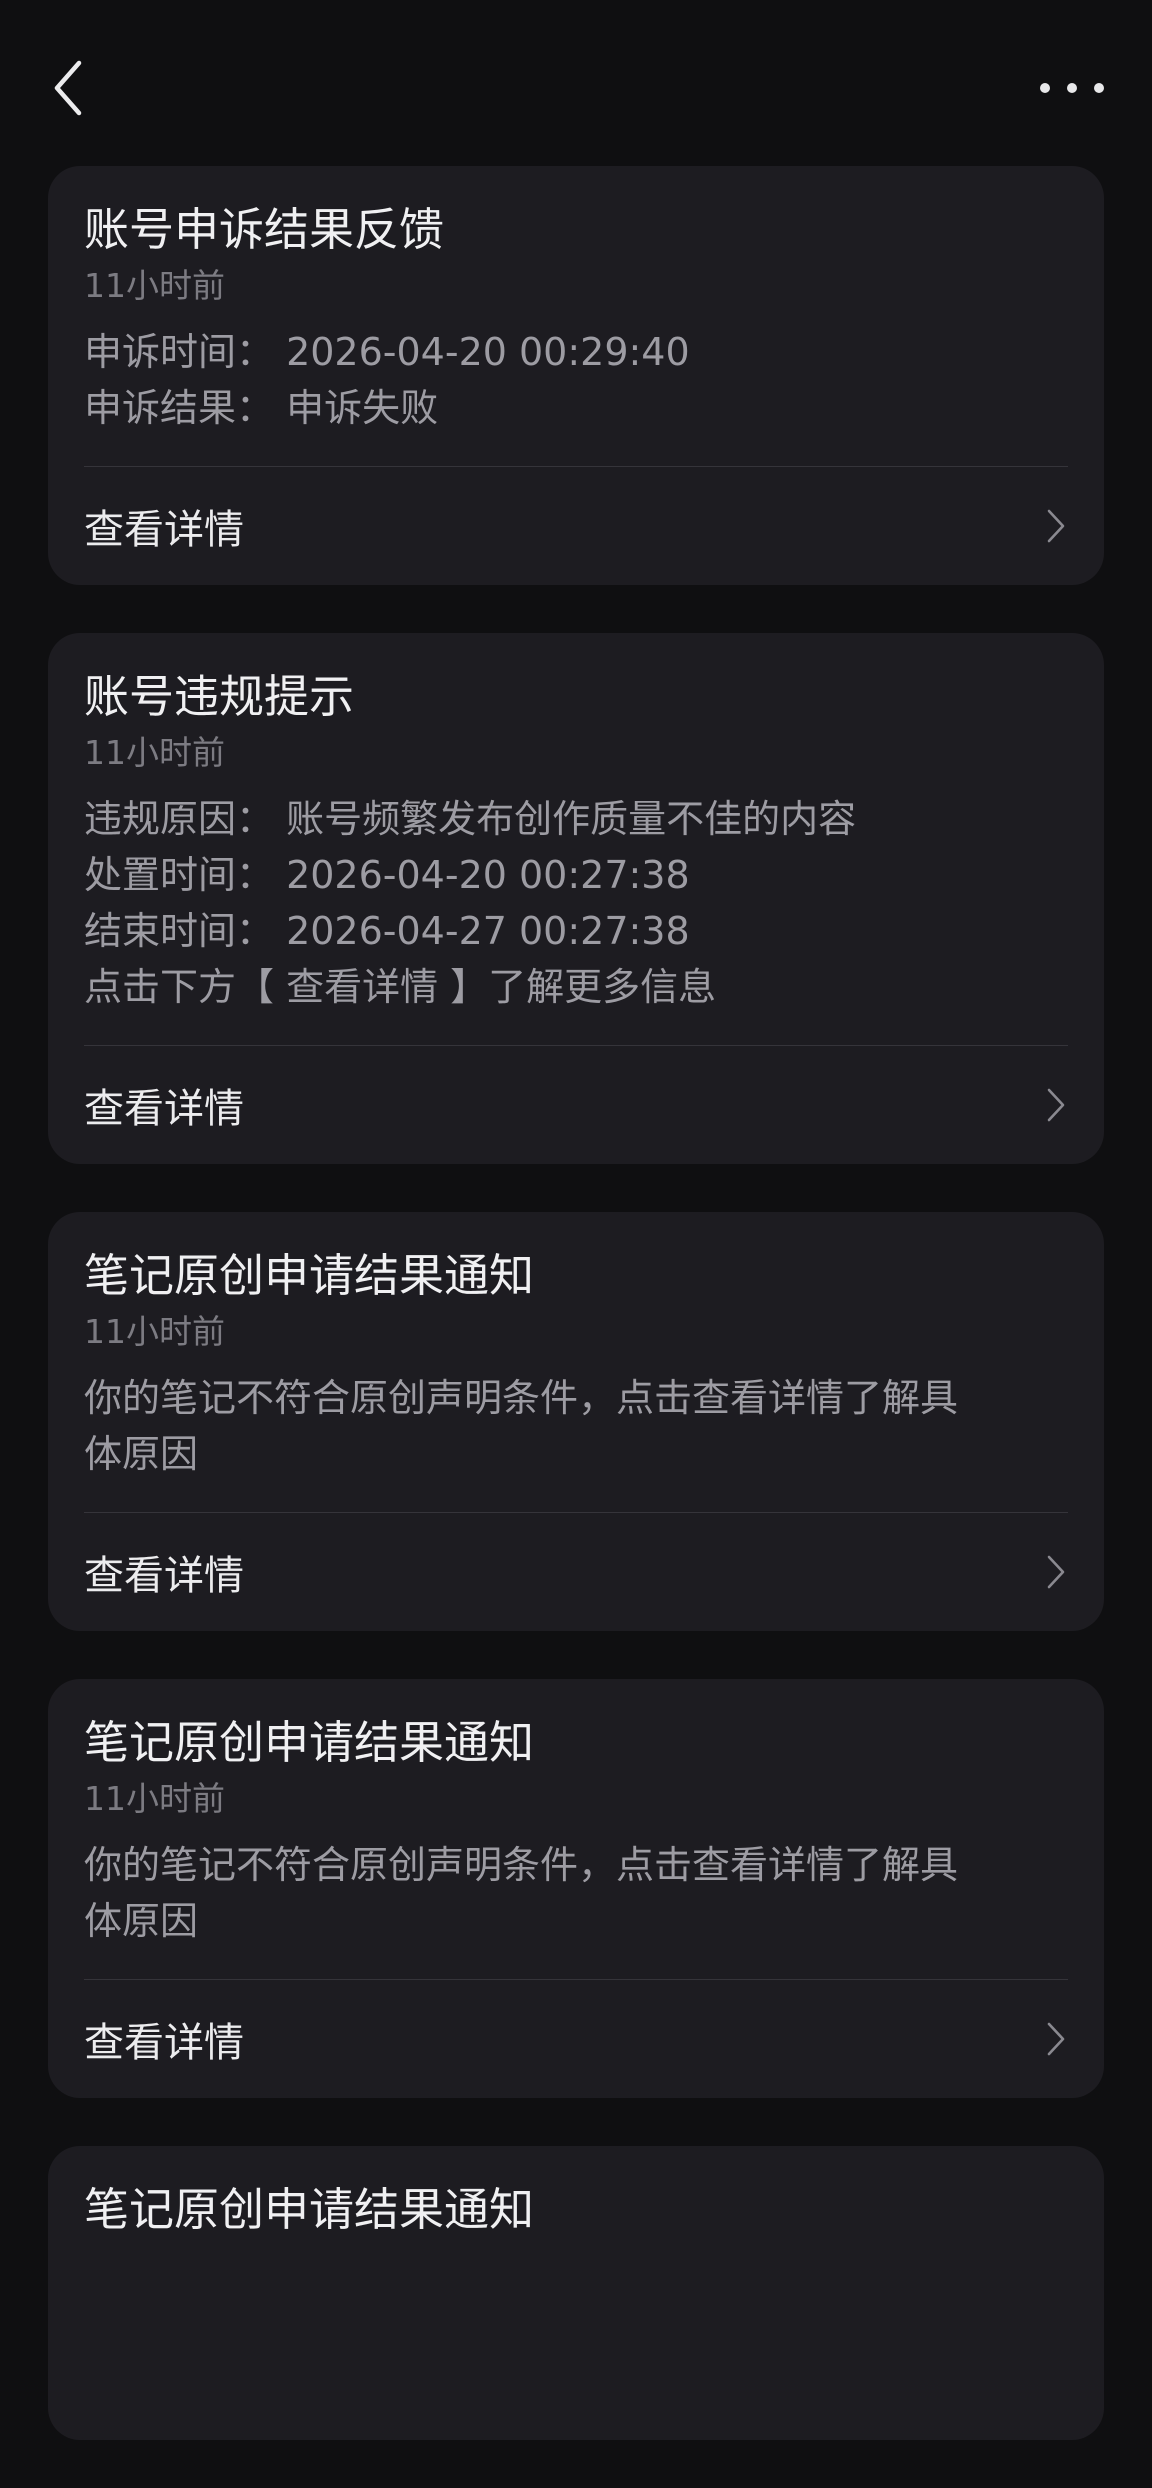 Image resolution: width=1152 pixels, height=2488 pixels. What do you see at coordinates (264, 229) in the screenshot?
I see `card-title: 账号申诉结果反馈` at bounding box center [264, 229].